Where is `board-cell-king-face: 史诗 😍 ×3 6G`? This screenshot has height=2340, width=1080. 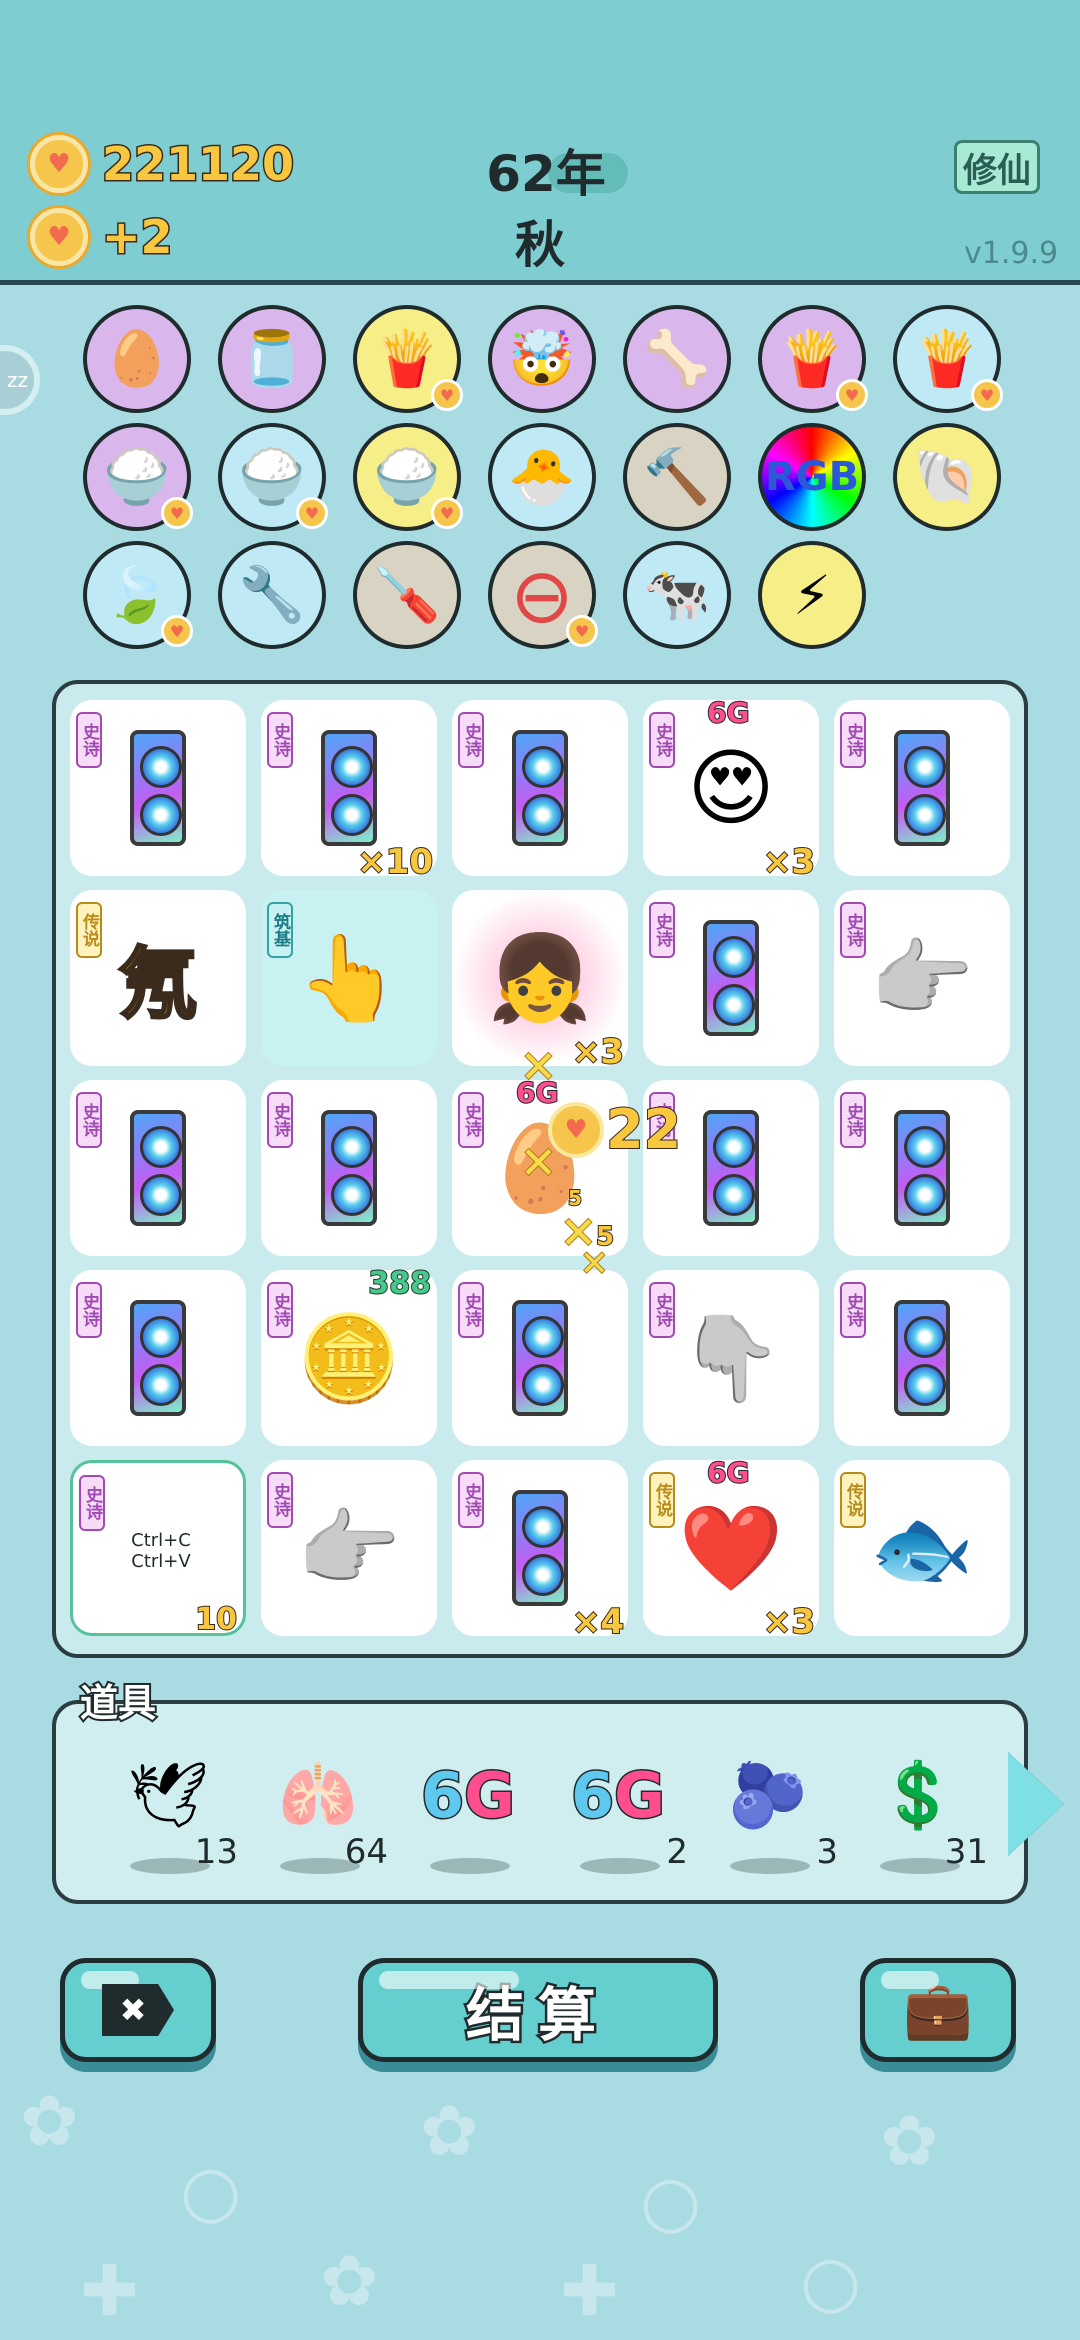
board-cell-king-face: 史诗 😍 ×3 6G is located at coordinates (731, 789).